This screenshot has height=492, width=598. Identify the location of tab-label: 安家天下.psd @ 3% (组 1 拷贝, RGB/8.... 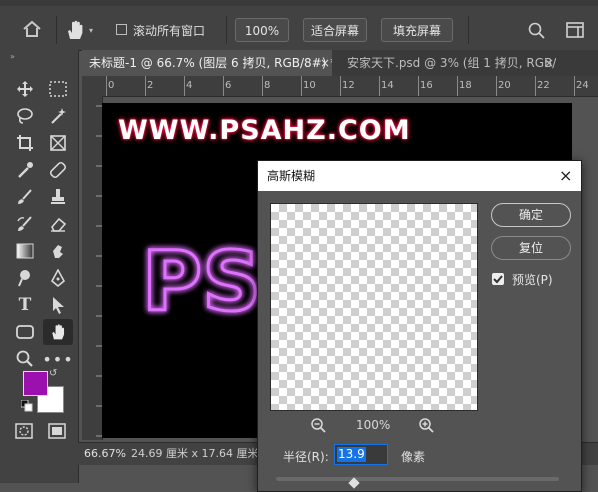
(451, 63).